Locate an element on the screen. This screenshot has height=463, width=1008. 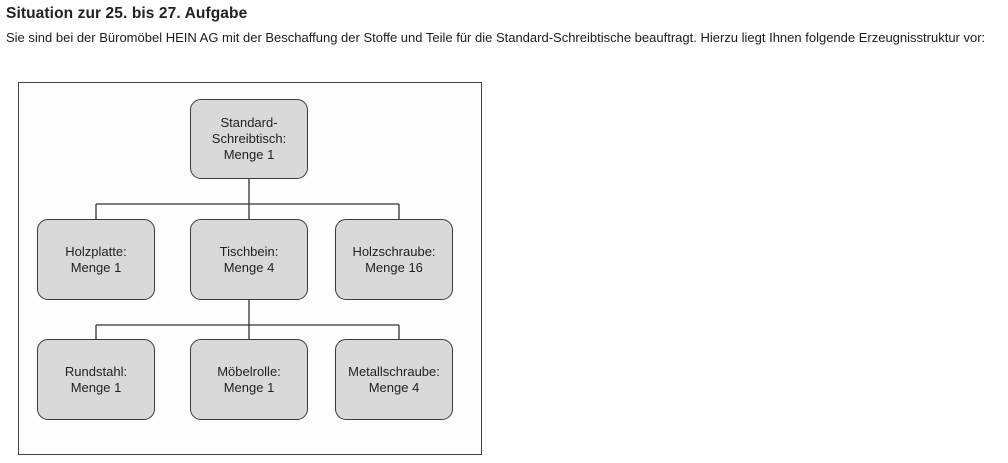
node-moebelrolle: Möbelrolle: Menge 1 is located at coordinates (249, 379).